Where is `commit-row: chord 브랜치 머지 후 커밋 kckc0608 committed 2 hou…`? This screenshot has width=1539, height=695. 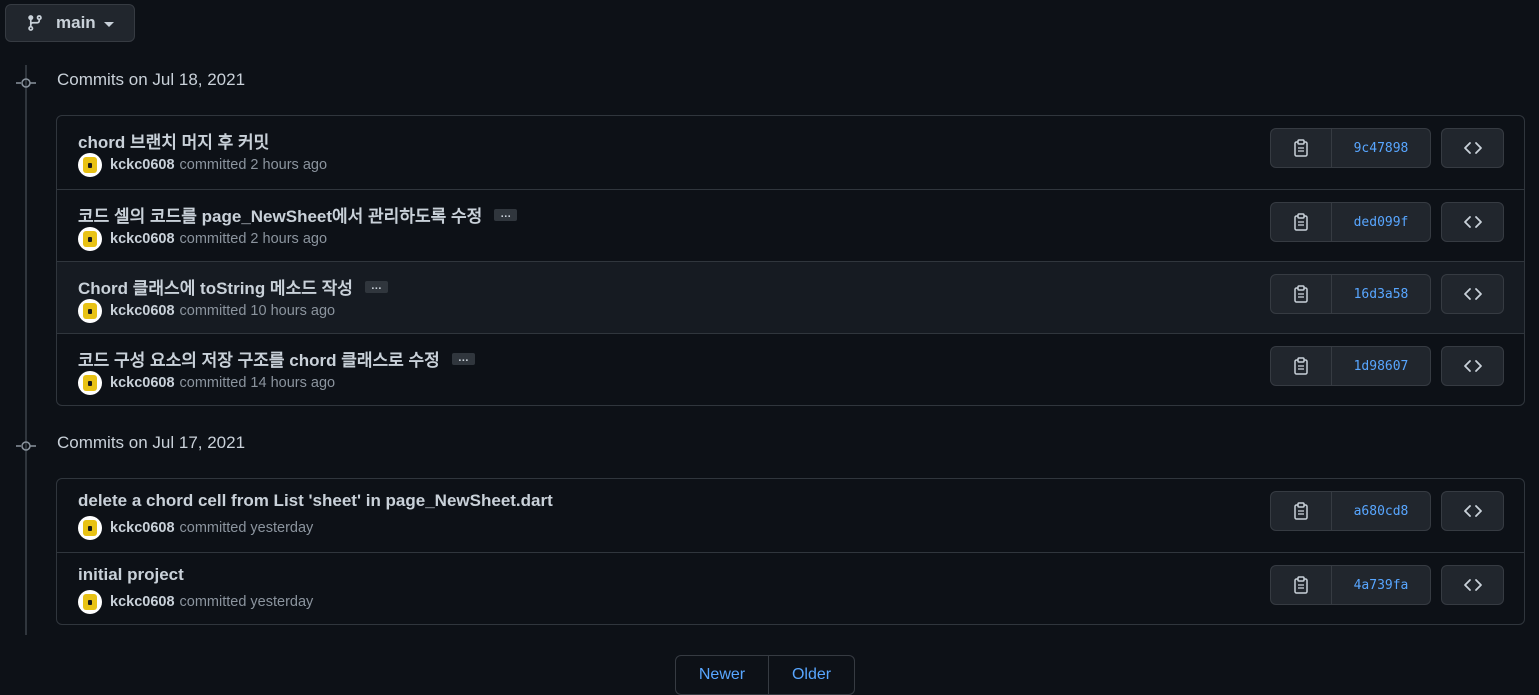
commit-row: chord 브랜치 머지 후 커밋 kckc0608 committed 2 hou… is located at coordinates (790, 152).